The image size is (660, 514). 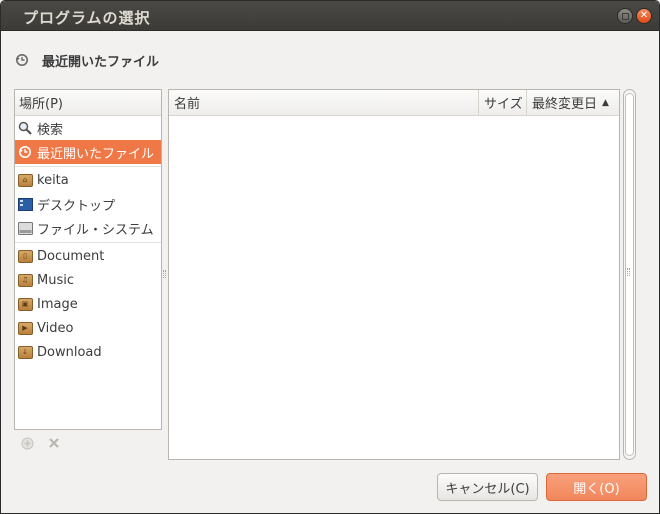 I want to click on place-label: Image, so click(x=57, y=304).